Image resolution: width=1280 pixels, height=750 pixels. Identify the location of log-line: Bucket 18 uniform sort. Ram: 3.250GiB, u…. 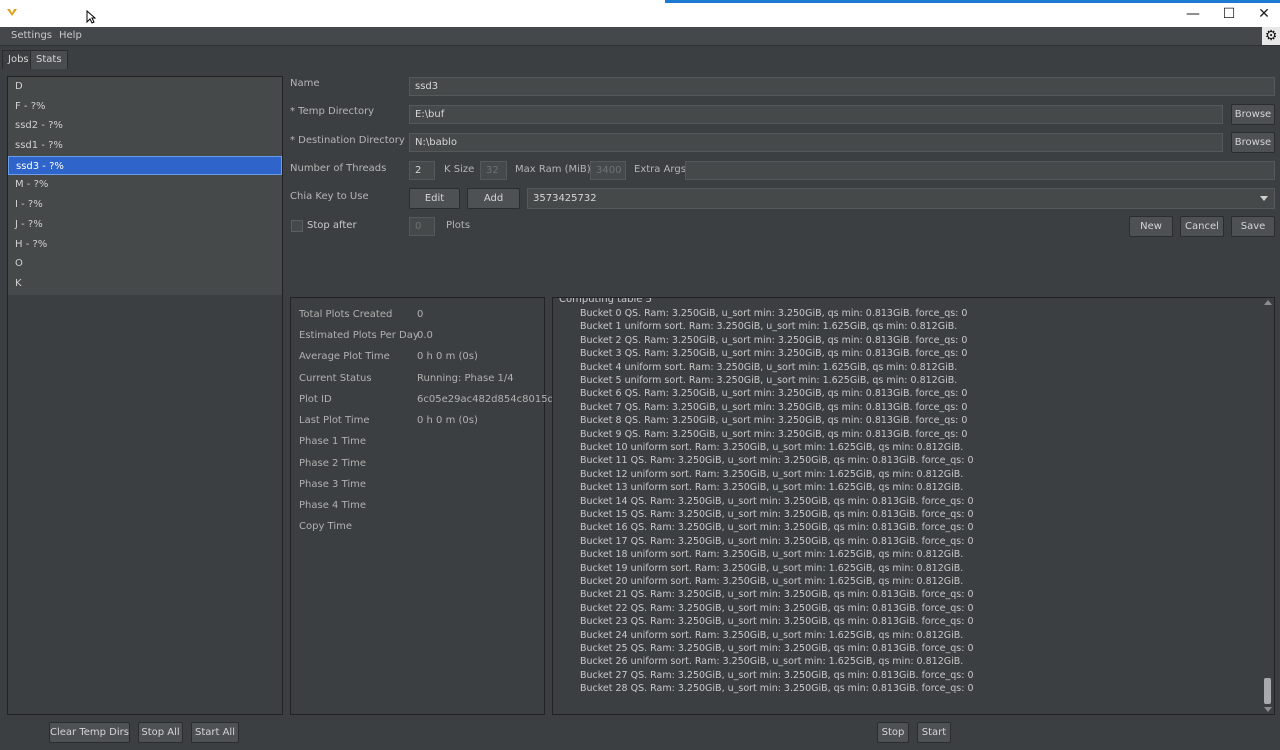
(772, 555).